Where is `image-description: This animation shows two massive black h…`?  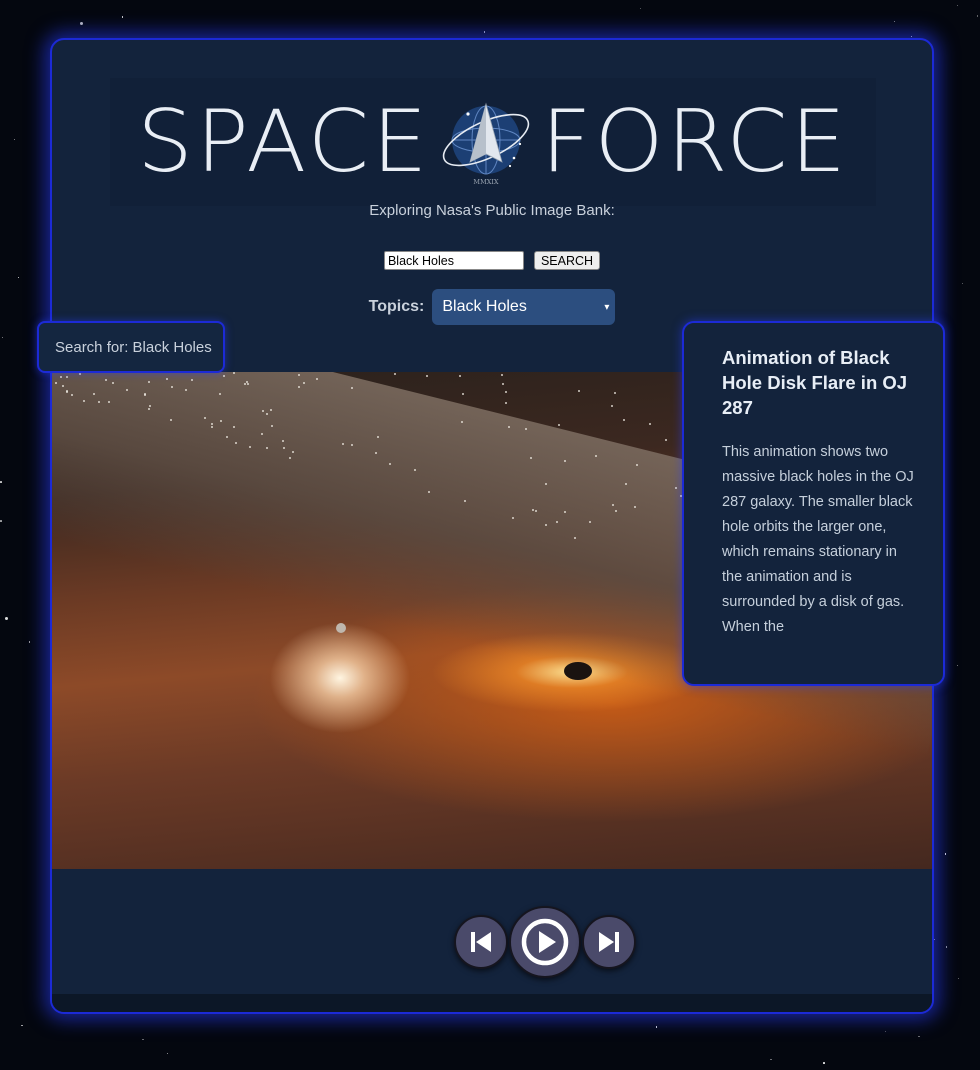 image-description: This animation shows two massive black h… is located at coordinates (818, 539).